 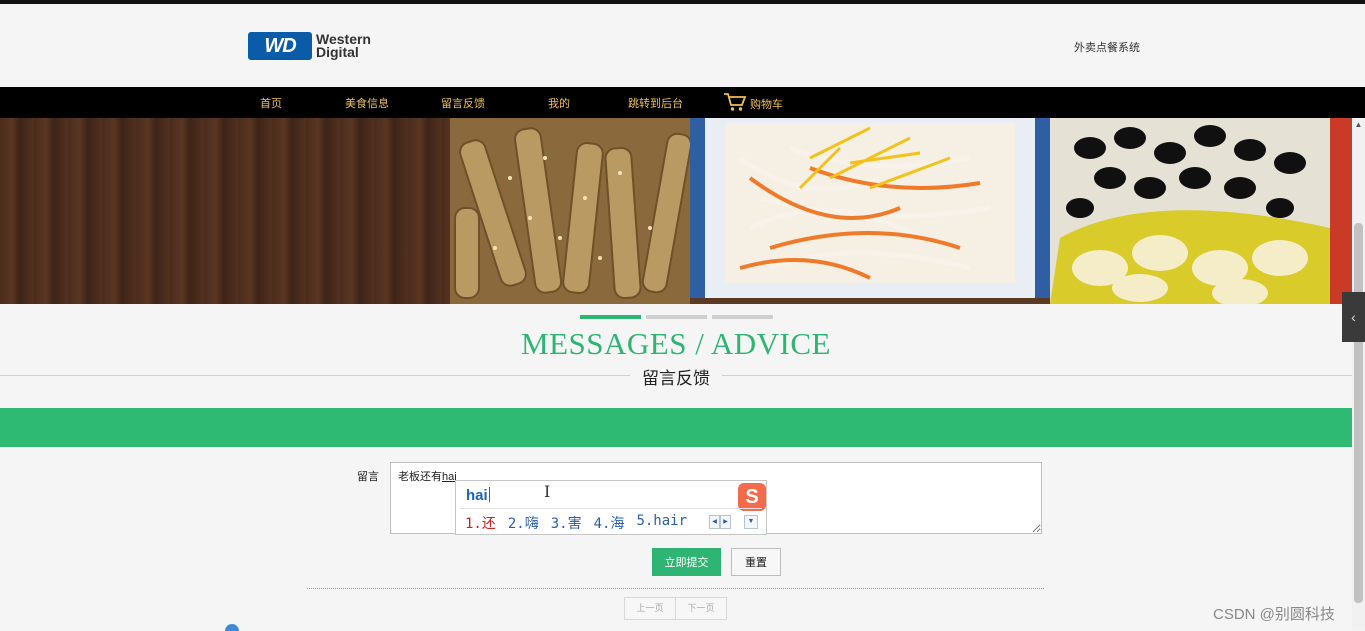 What do you see at coordinates (480, 523) in the screenshot?
I see `ime-candidate-1: 1.还` at bounding box center [480, 523].